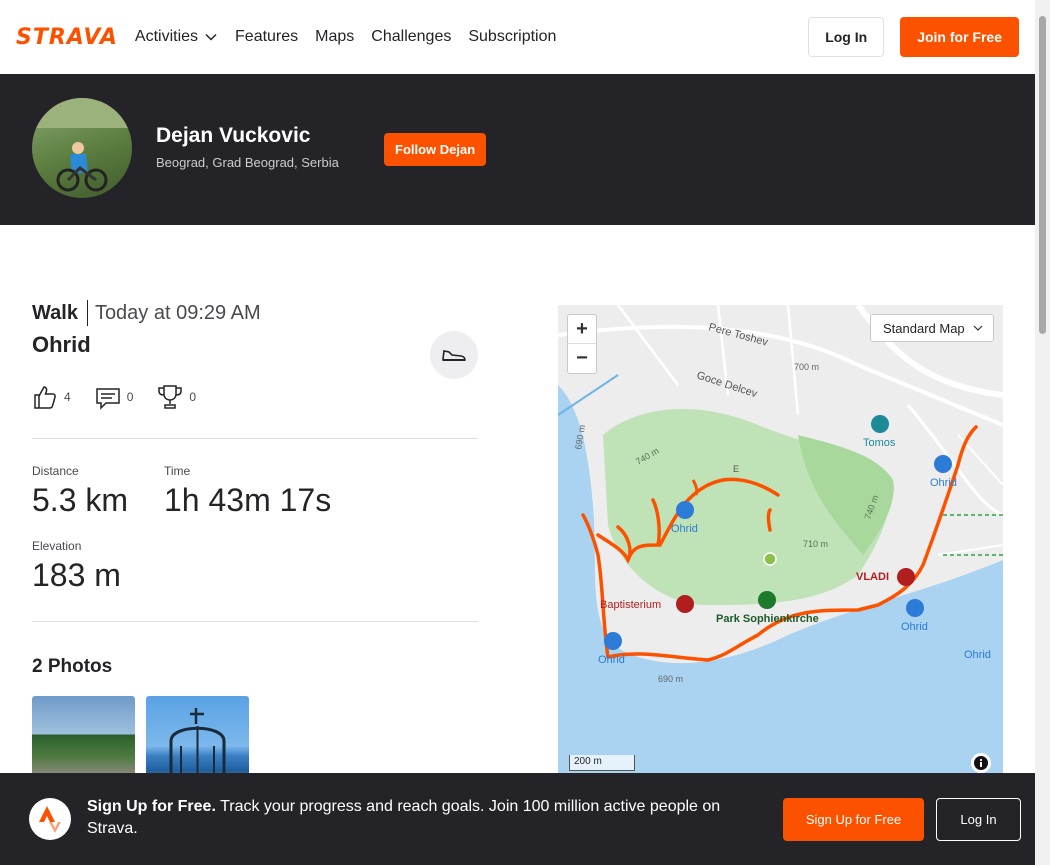 The width and height of the screenshot is (1050, 865). I want to click on zoom-in-button: +, so click(582, 329).